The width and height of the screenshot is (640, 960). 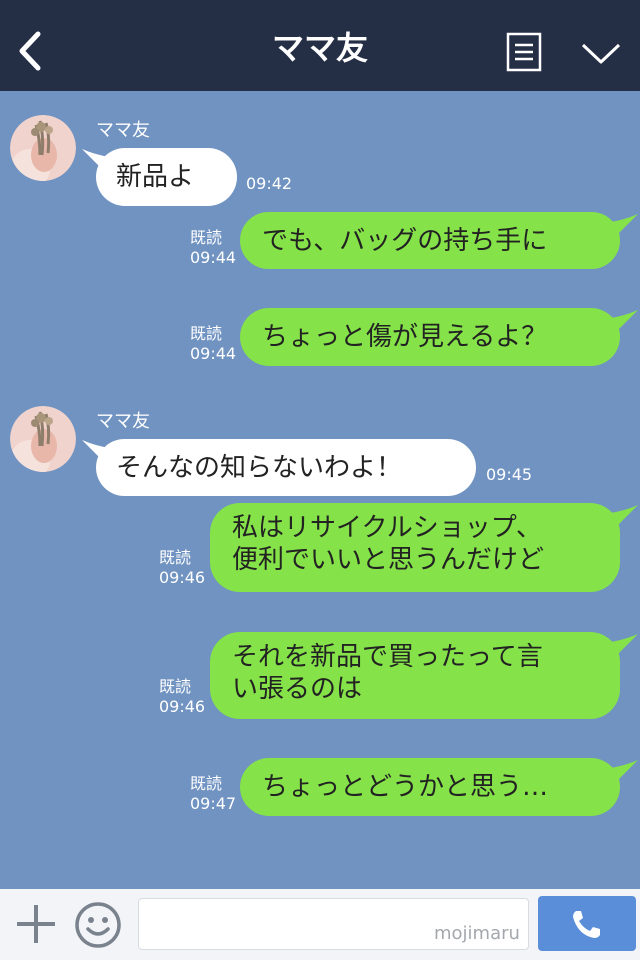 What do you see at coordinates (430, 337) in the screenshot?
I see `message-bubble: ちょっと傷が見えるよ？` at bounding box center [430, 337].